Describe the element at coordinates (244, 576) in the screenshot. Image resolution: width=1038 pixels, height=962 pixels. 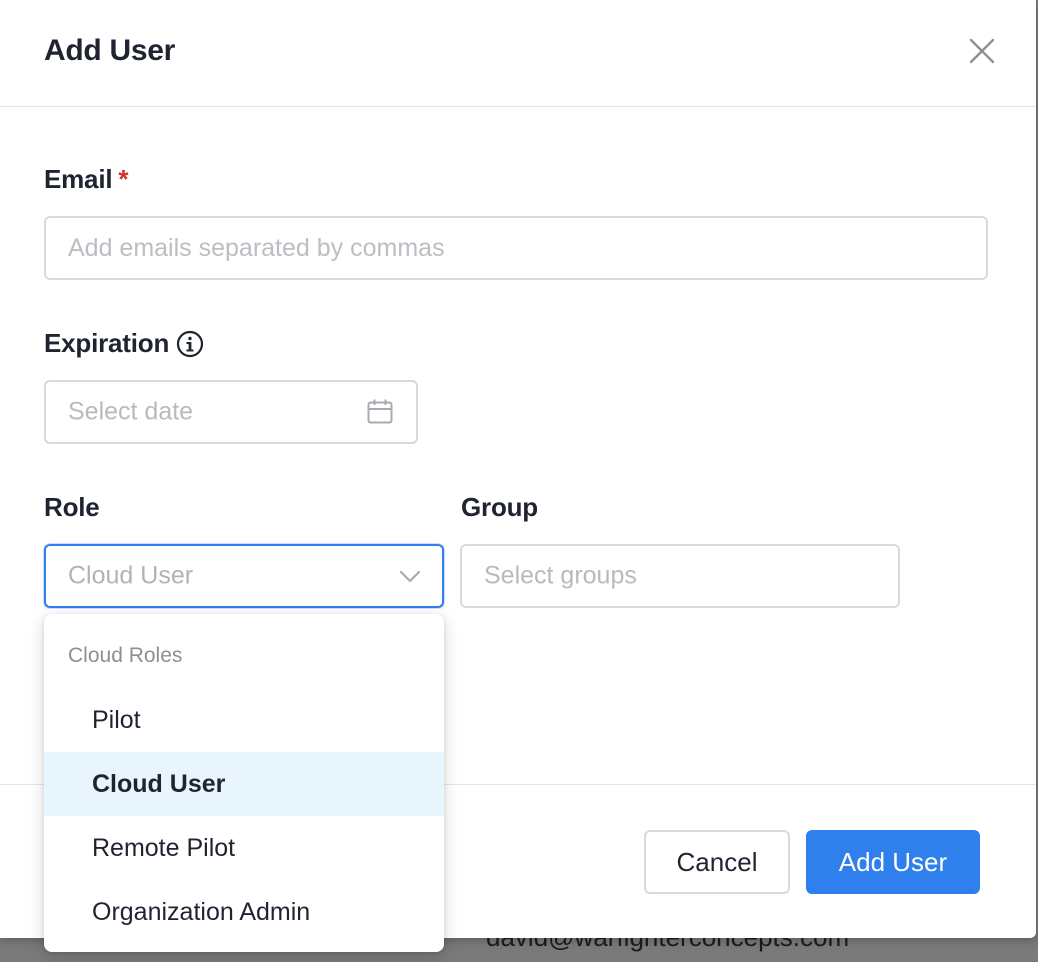
I see `role-select: Cloud User` at that location.